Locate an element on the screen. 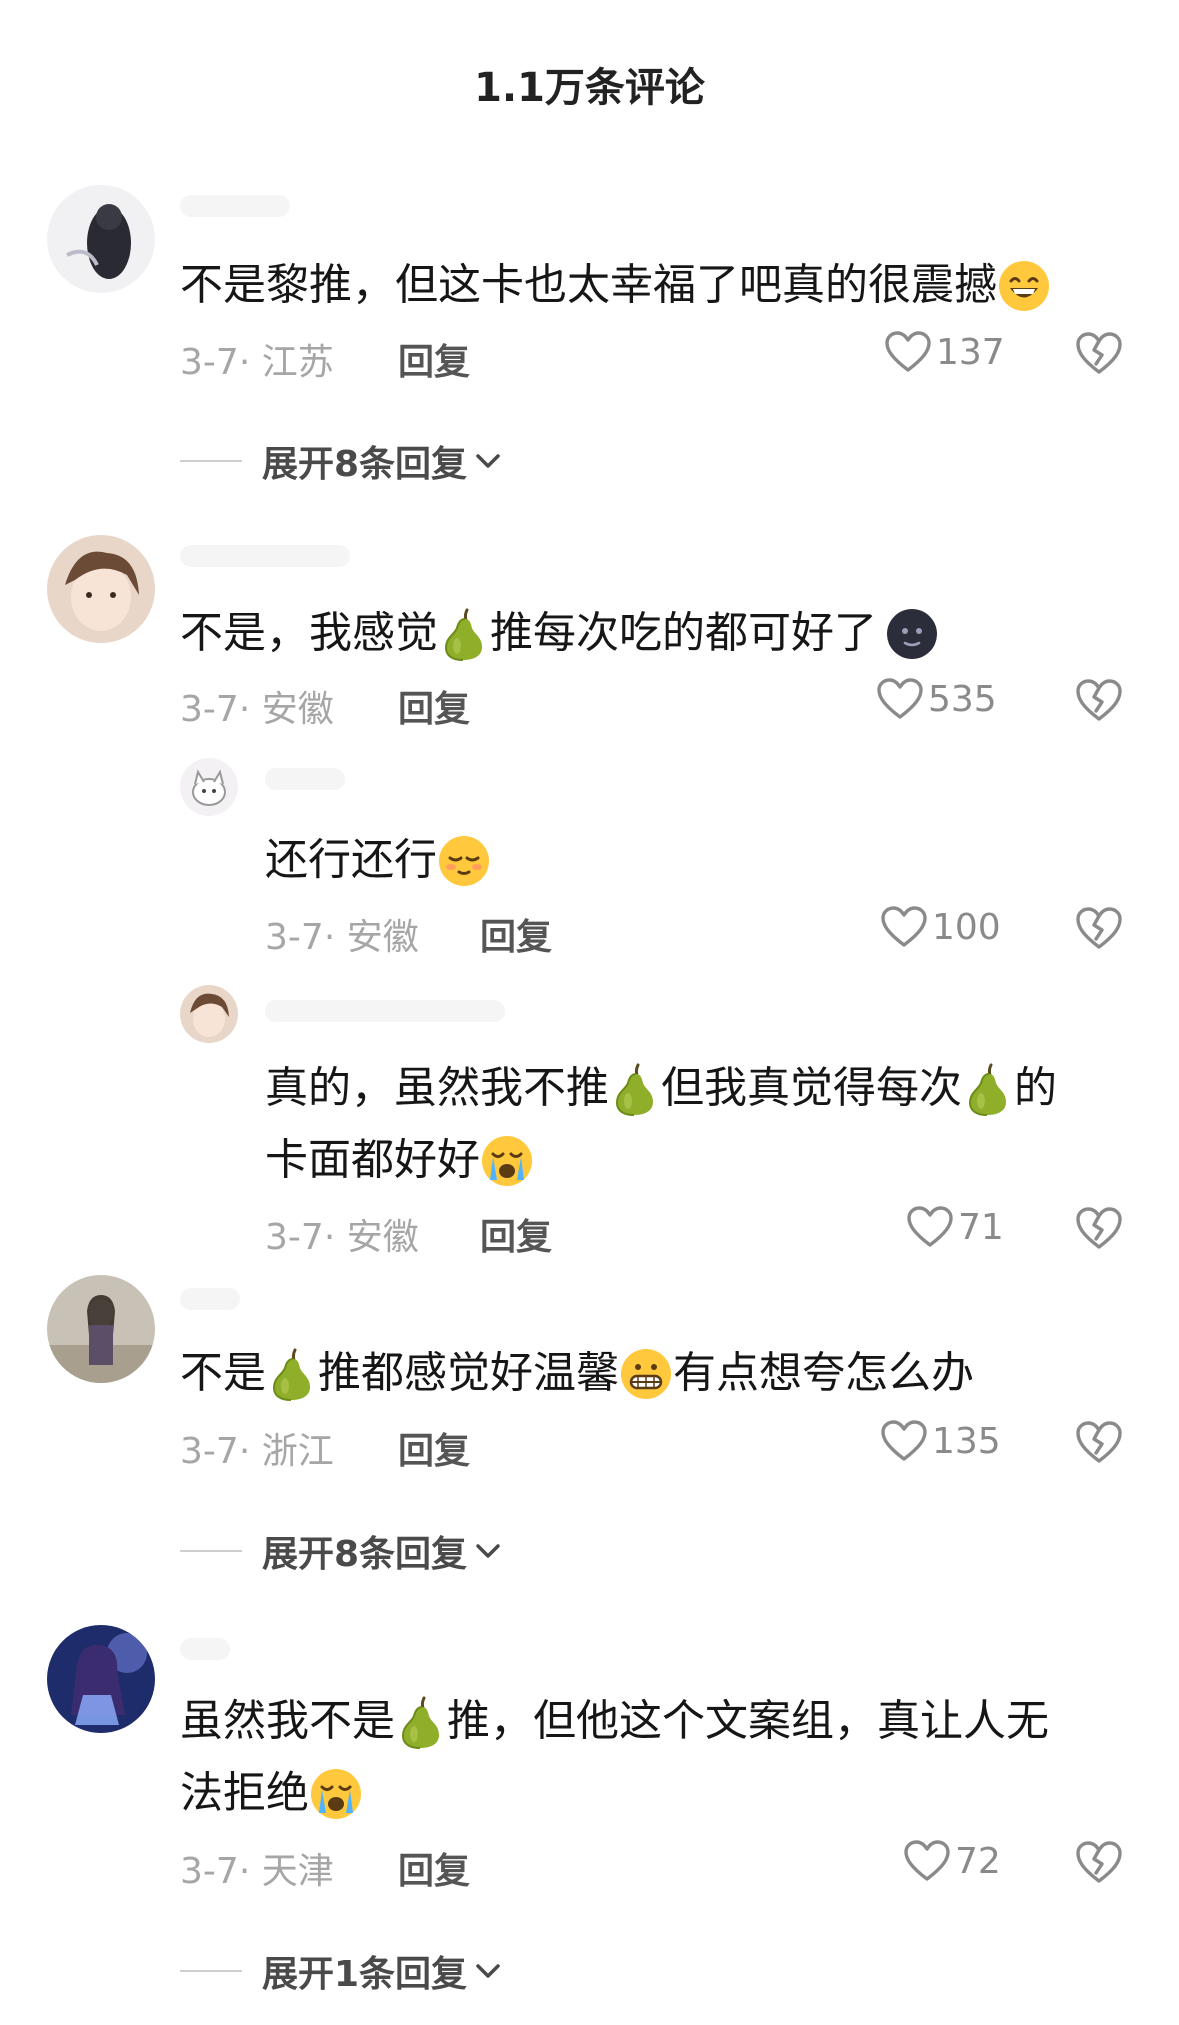  like-button: 137 is located at coordinates (944, 352).